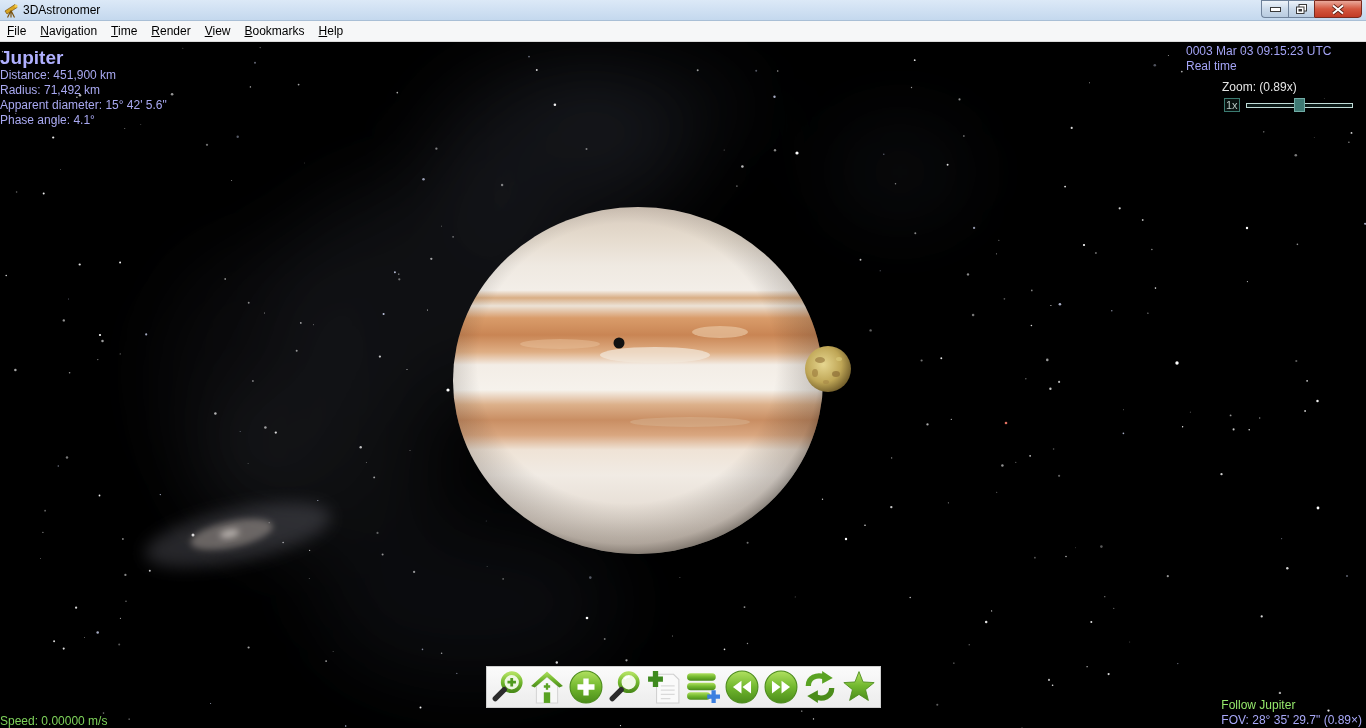 The image size is (1366, 728). I want to click on close-icon, so click(1338, 9).